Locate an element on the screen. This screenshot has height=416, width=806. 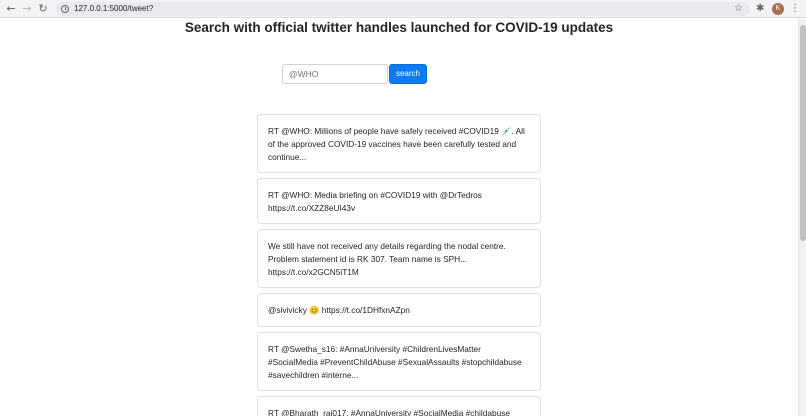
bookmark-star-icon: ☆ is located at coordinates (738, 9).